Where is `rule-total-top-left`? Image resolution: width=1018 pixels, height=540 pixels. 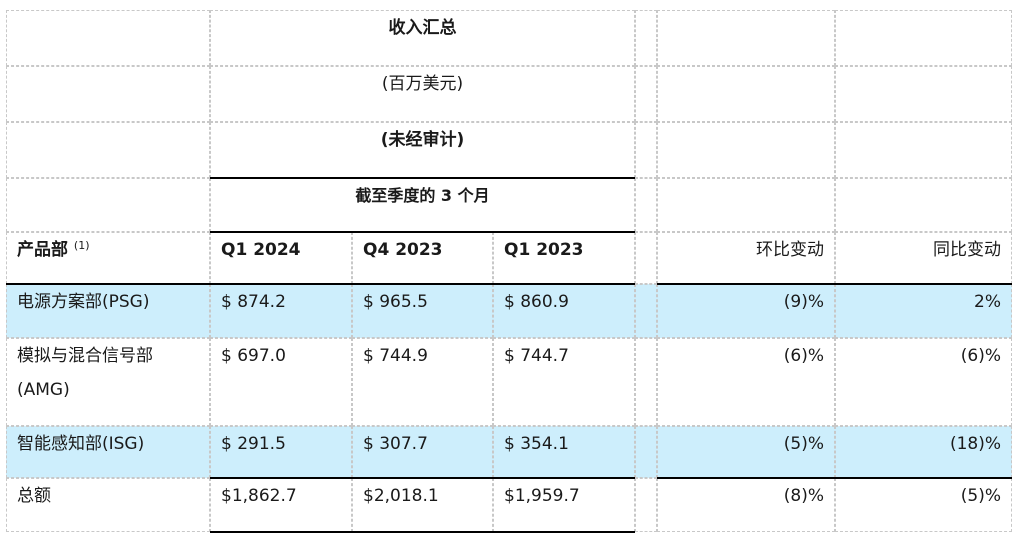
rule-total-top-left is located at coordinates (422, 478).